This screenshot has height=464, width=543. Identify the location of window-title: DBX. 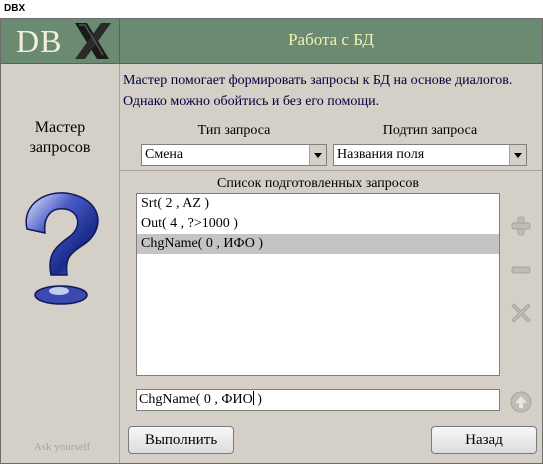
(15, 8).